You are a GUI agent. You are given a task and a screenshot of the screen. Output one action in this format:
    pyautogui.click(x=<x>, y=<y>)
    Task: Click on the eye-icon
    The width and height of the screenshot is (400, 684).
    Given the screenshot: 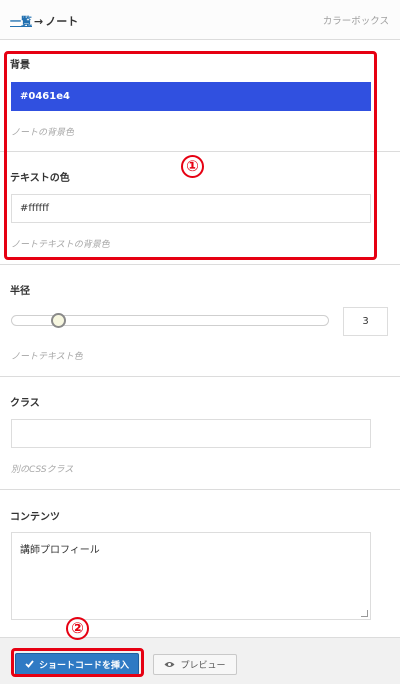 What is the action you would take?
    pyautogui.click(x=169, y=664)
    